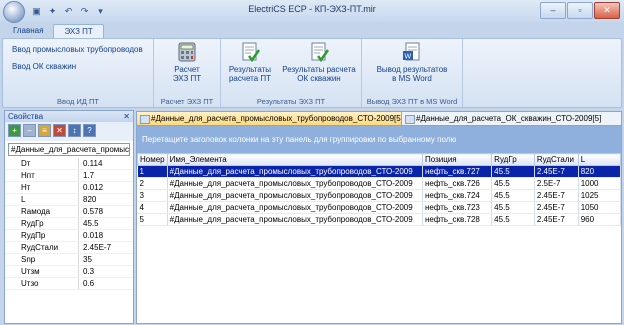  Describe the element at coordinates (40, 247) in the screenshot. I see `property-key: RудСтали` at that location.